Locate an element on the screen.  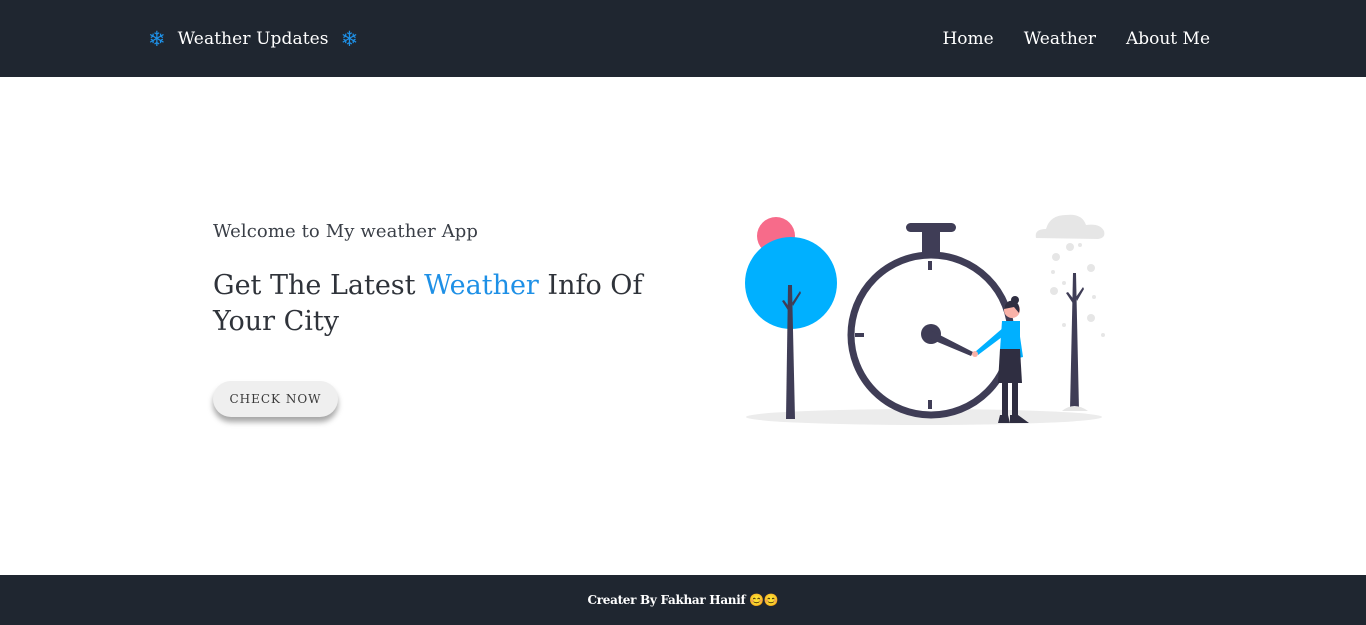
stopwatch-stem is located at coordinates (931, 242).